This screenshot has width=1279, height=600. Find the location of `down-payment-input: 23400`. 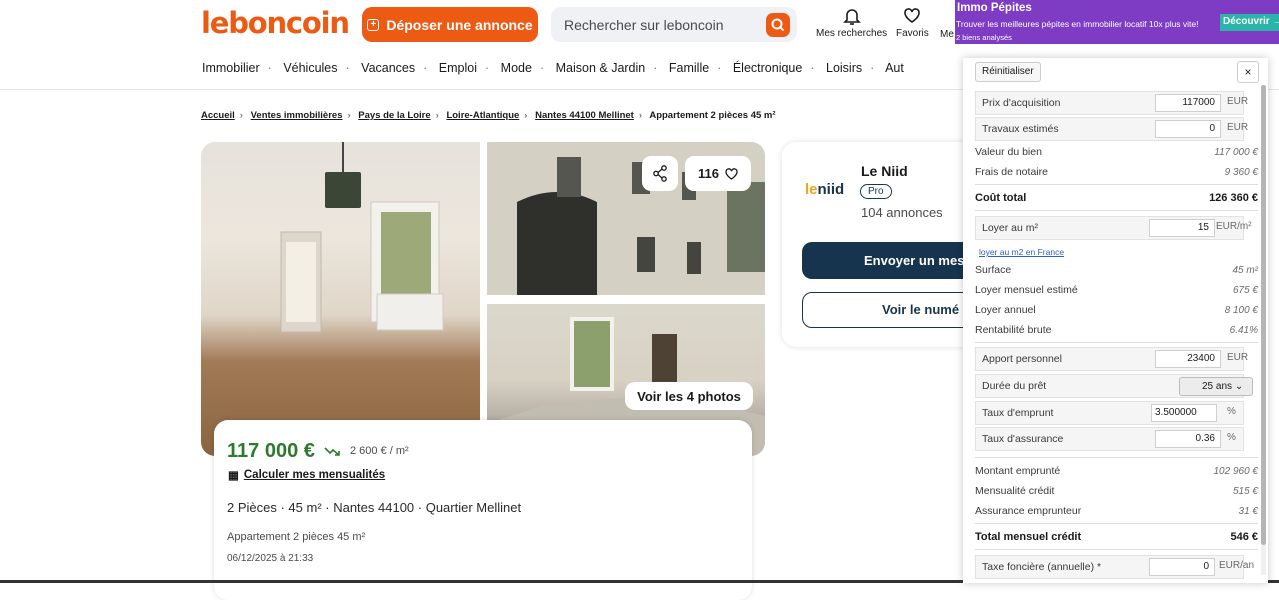

down-payment-input: 23400 is located at coordinates (1188, 359).